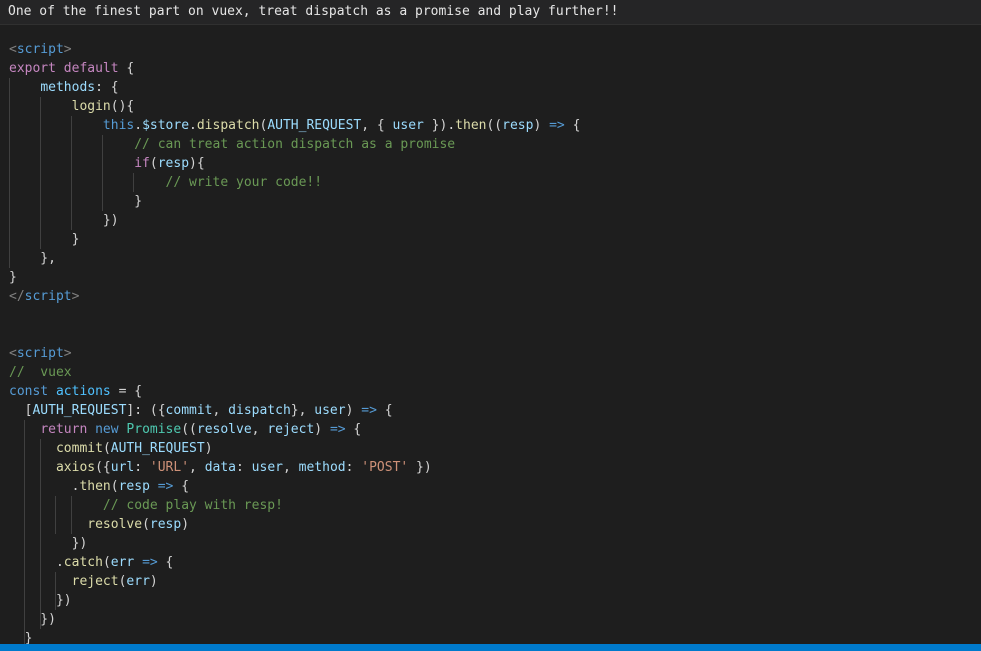 The width and height of the screenshot is (981, 651). Describe the element at coordinates (91, 106) in the screenshot. I see `code-token: login` at that location.